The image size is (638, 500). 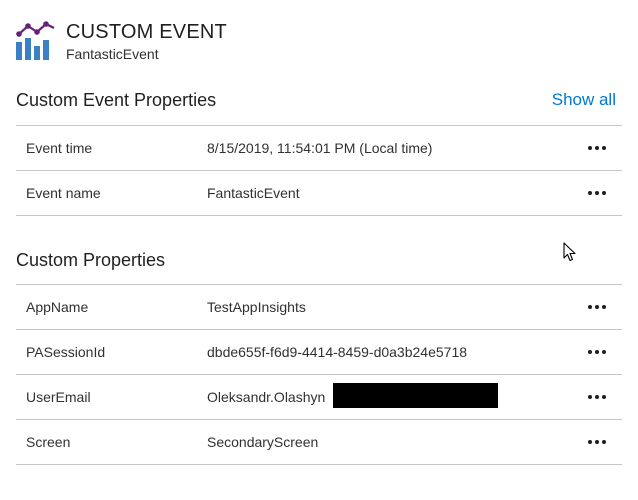 What do you see at coordinates (48, 442) in the screenshot?
I see `property-name: Screen` at bounding box center [48, 442].